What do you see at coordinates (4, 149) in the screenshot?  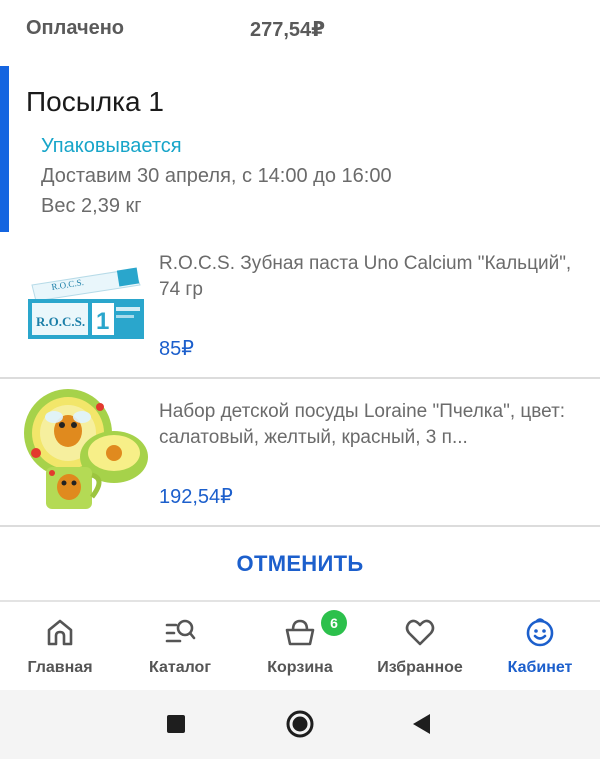 I see `parcel-accent-bar` at bounding box center [4, 149].